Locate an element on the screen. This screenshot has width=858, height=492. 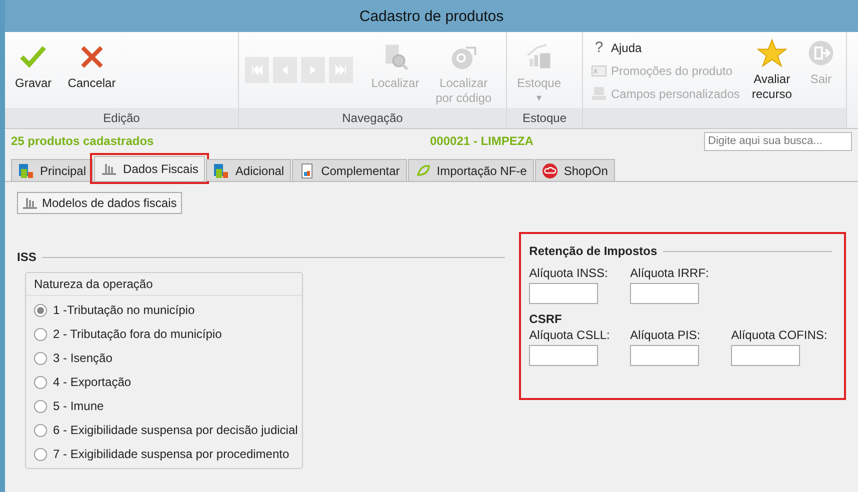
field-label: Alíquota COFINS: is located at coordinates (779, 335).